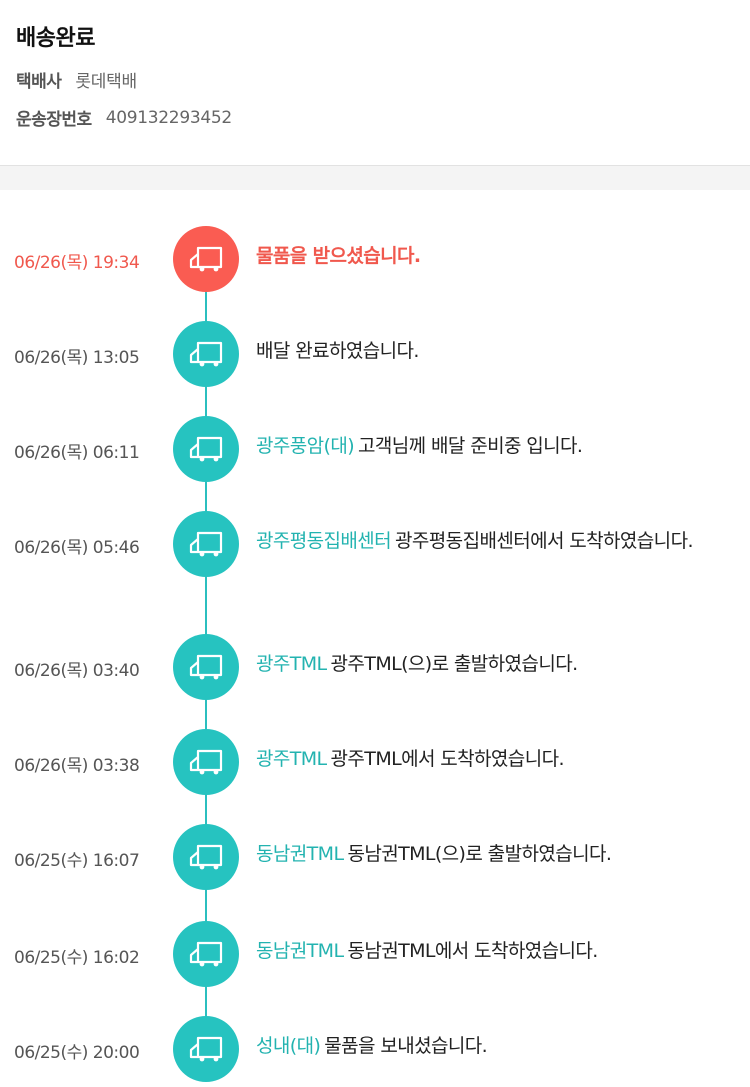  I want to click on event-text: 물품을 받으셨습니다., so click(338, 256).